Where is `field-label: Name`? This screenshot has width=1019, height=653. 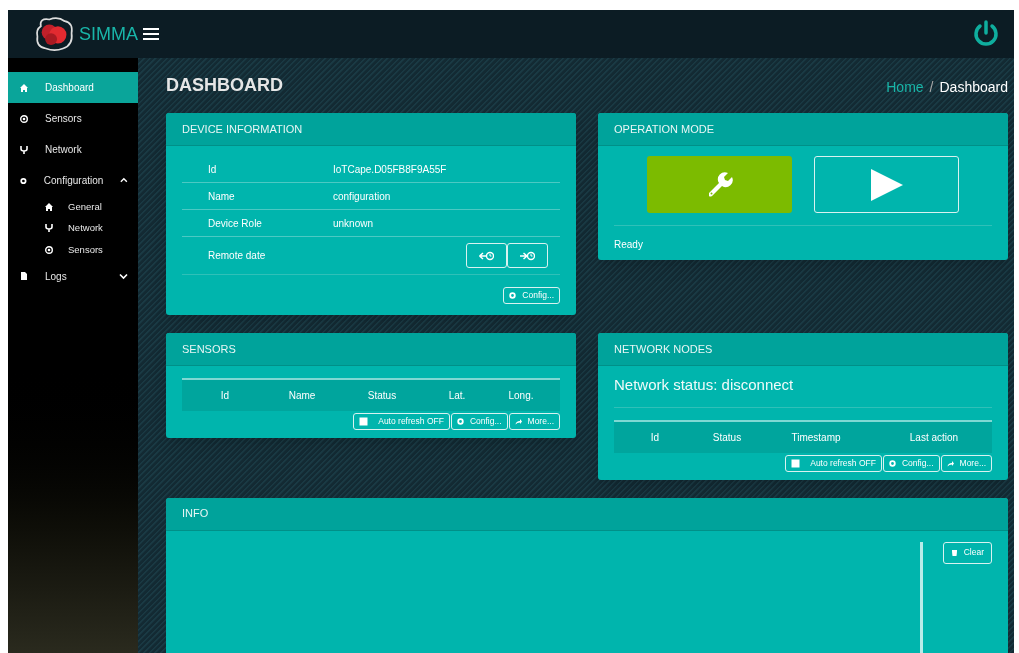
field-label: Name is located at coordinates (221, 196).